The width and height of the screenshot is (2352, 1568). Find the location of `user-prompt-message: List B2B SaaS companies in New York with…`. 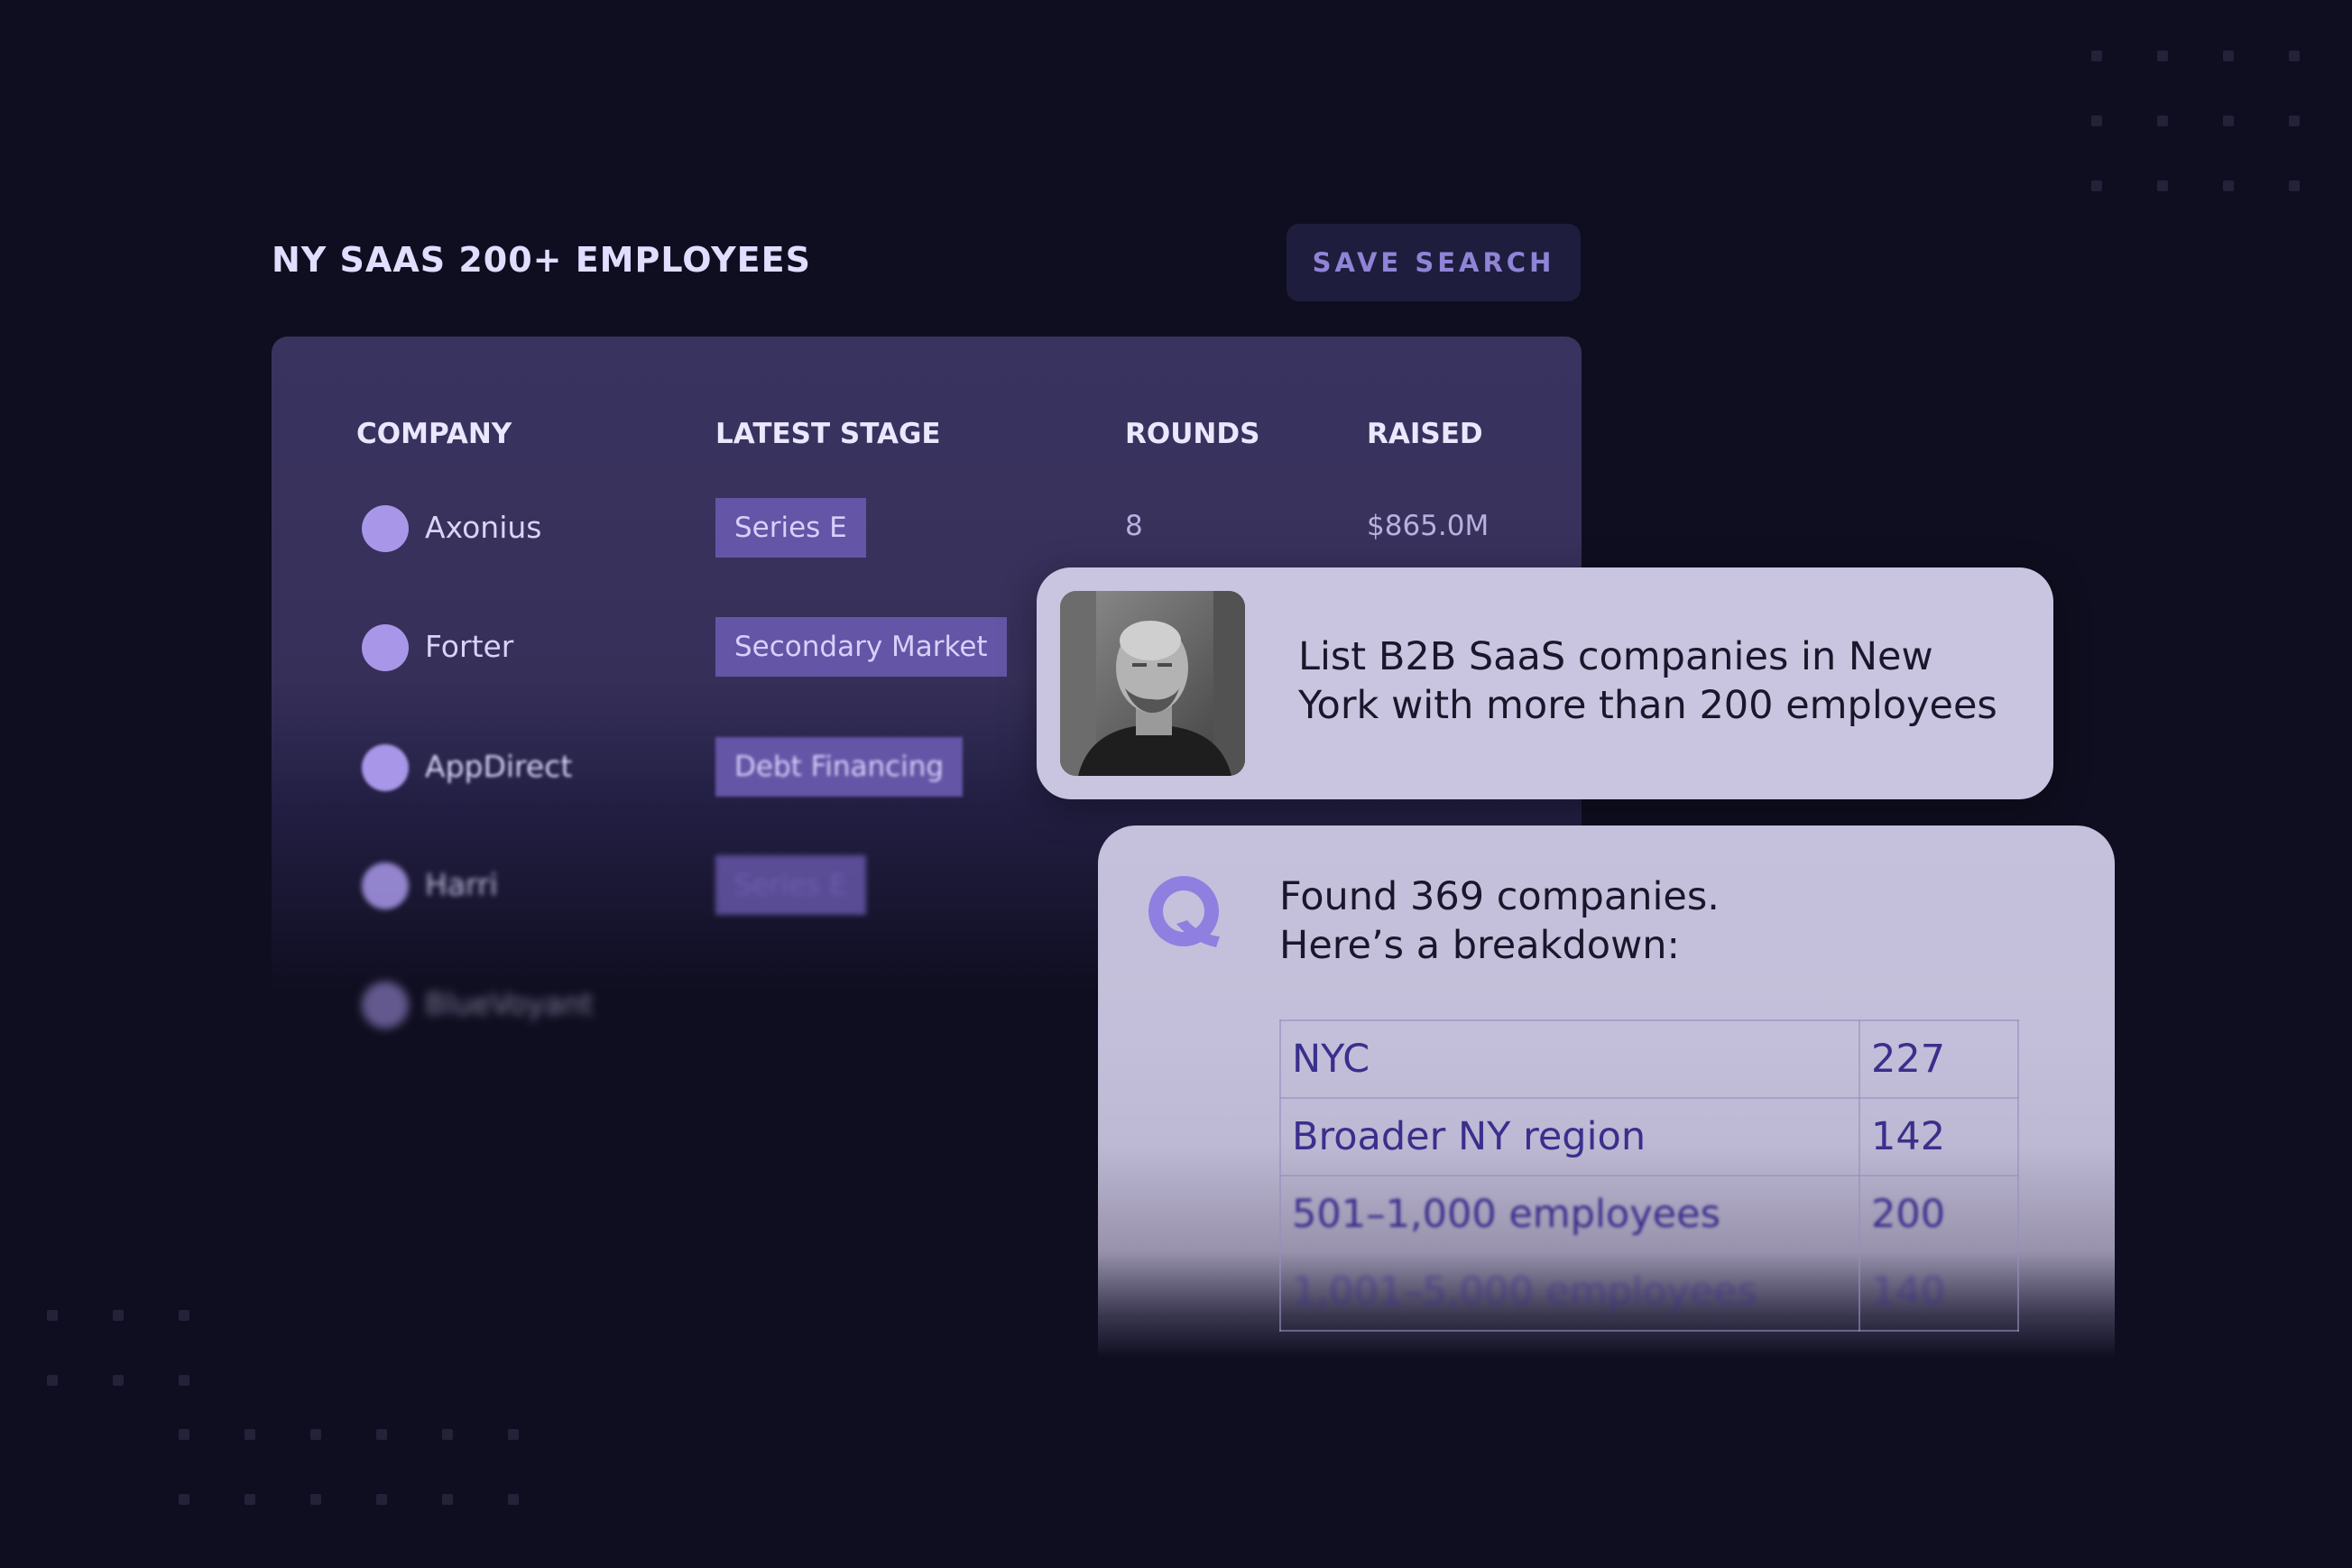

user-prompt-message: List B2B SaaS companies in New York with… is located at coordinates (1545, 683).